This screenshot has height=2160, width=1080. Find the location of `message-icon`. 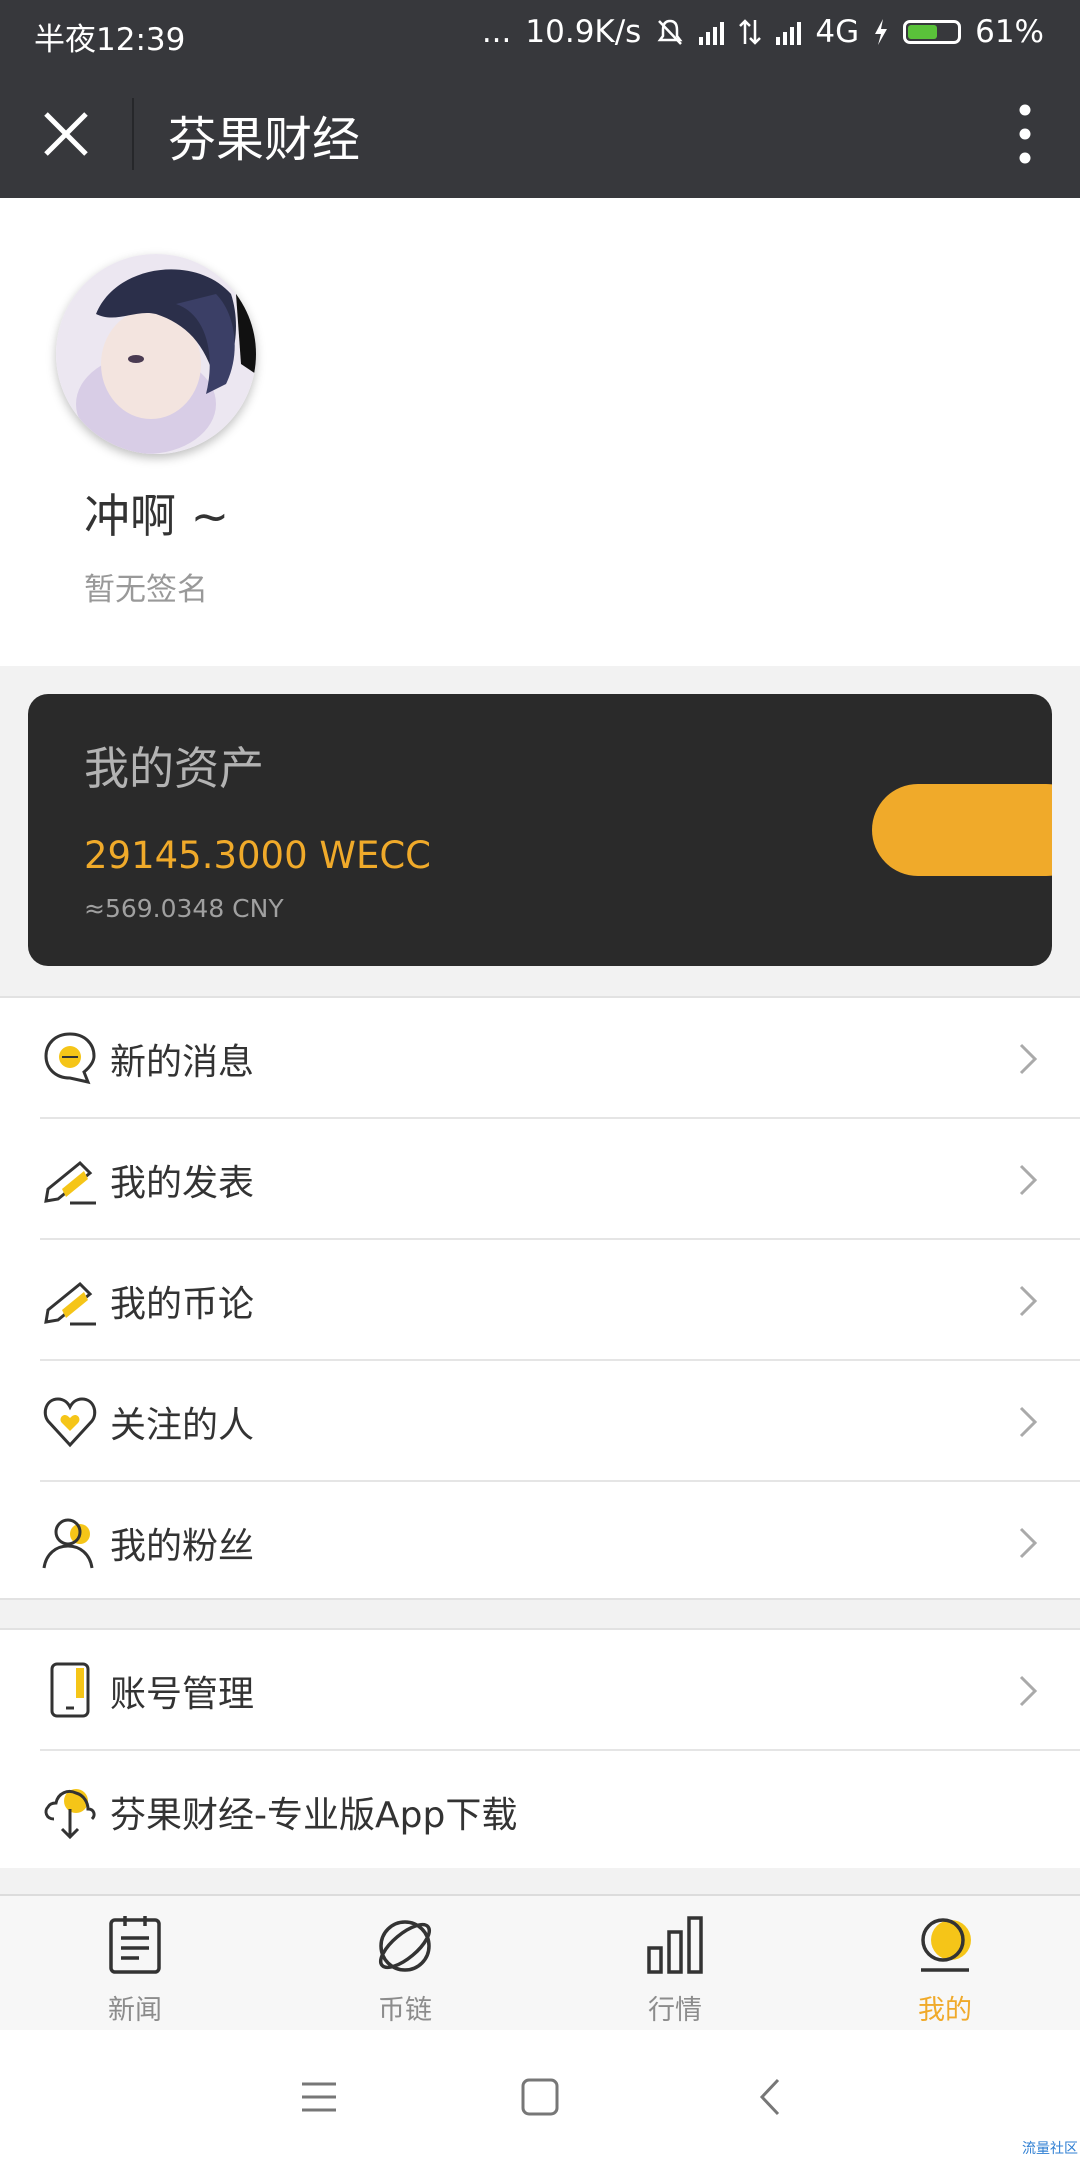

message-icon is located at coordinates (70, 1058).